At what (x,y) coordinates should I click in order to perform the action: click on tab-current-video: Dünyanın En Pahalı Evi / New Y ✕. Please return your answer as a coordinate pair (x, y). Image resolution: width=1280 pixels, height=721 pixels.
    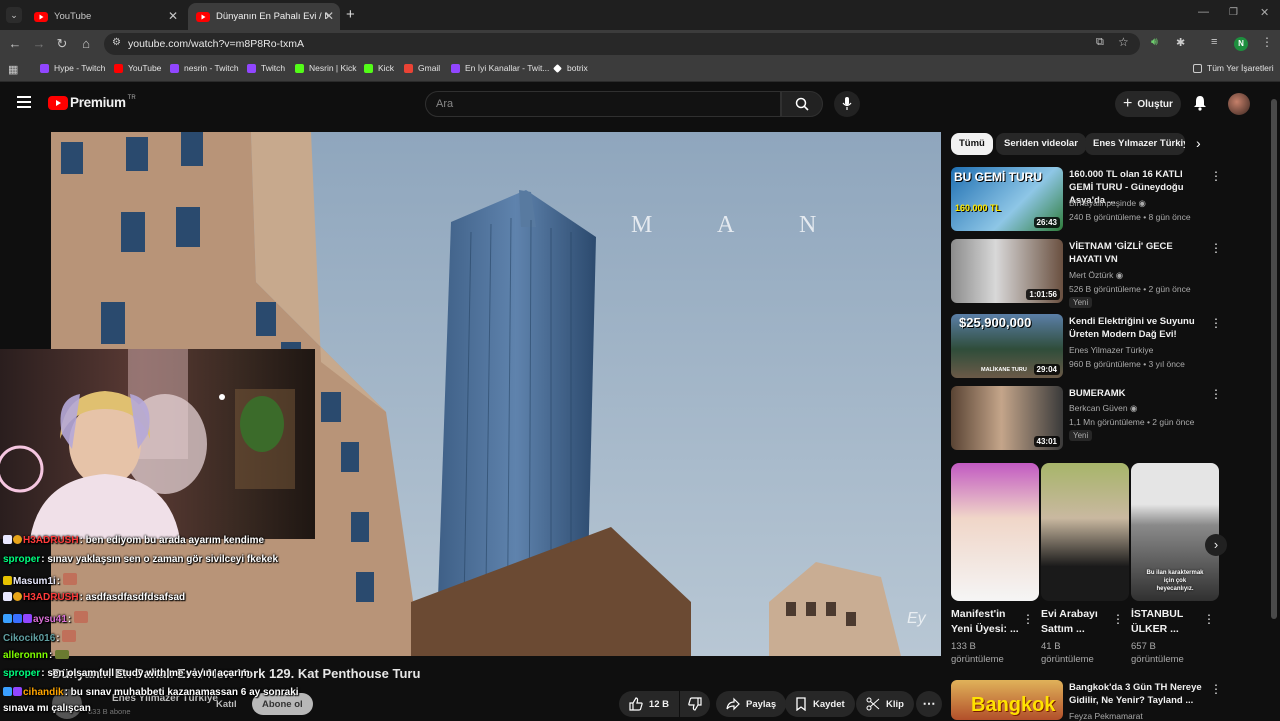
    Looking at the image, I should click on (264, 16).